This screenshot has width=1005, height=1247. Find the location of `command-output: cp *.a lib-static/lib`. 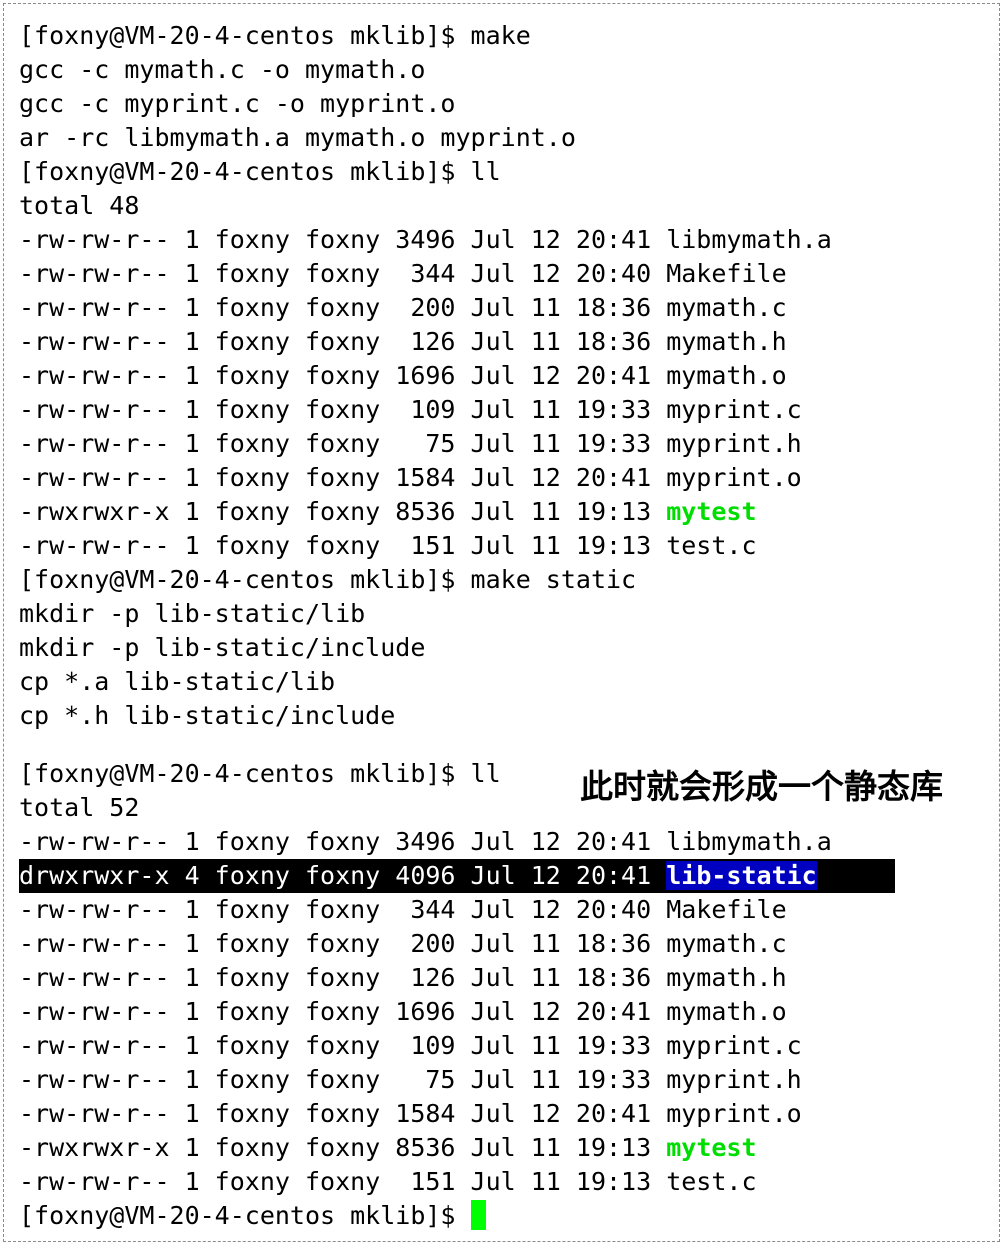

command-output: cp *.a lib-static/lib is located at coordinates (177, 681).